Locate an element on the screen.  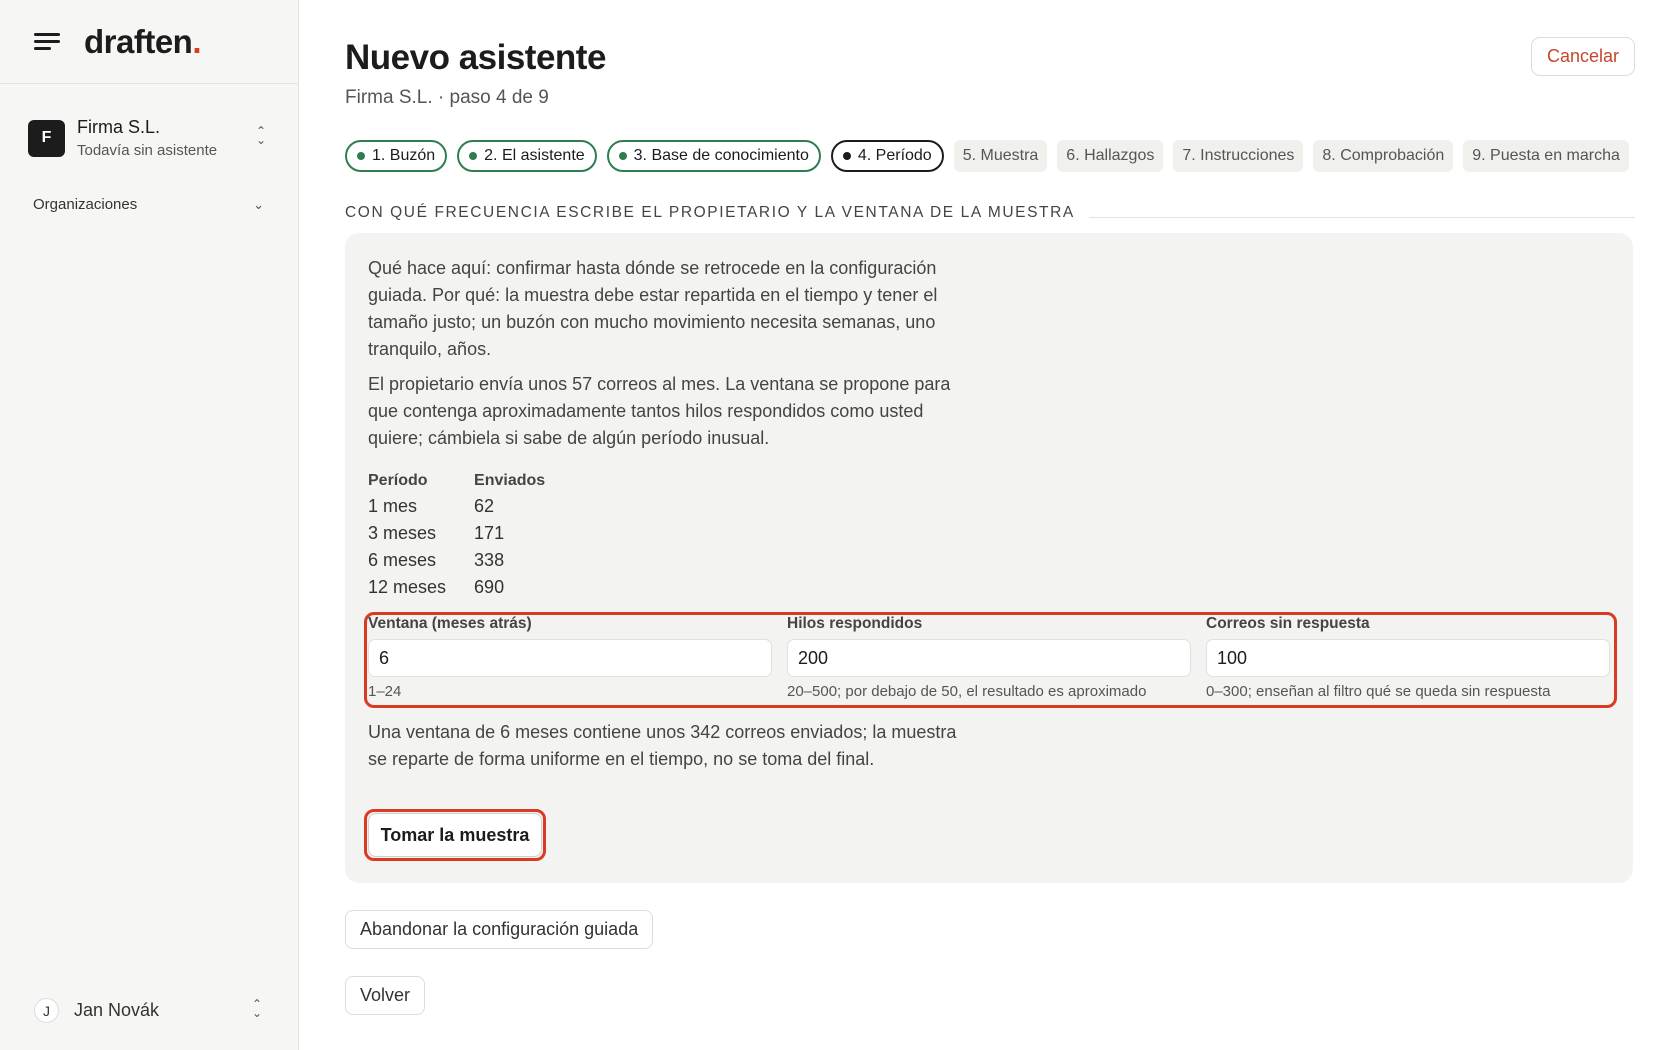
user-name: Jan Novák is located at coordinates (117, 1010).